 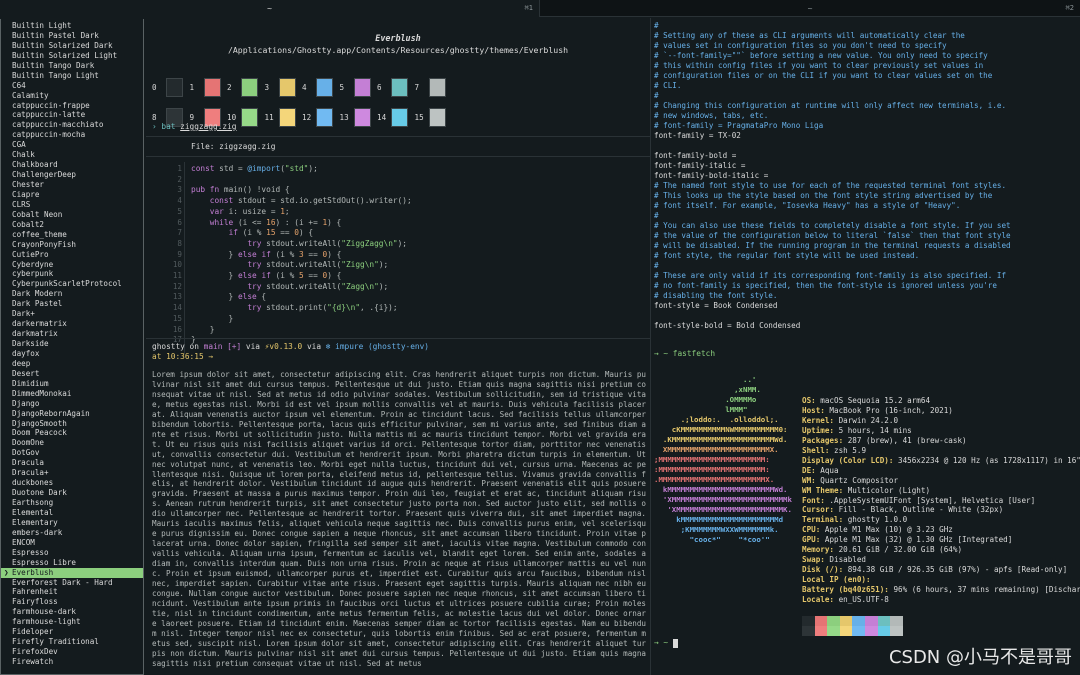 What do you see at coordinates (72, 135) in the screenshot?
I see `theme-item: catppuccin-mocha` at bounding box center [72, 135].